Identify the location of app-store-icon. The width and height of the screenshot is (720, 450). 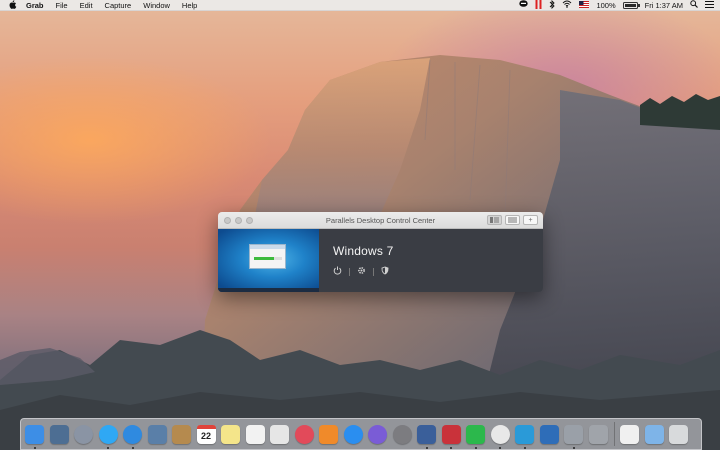
(353, 434).